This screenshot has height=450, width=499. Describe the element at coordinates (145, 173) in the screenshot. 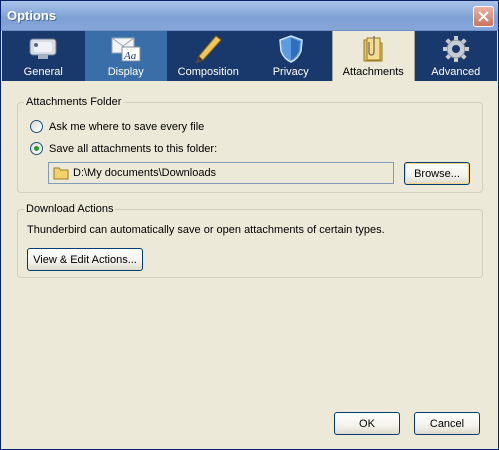

I see `folder-path-text: D:\My documents\Downloads` at that location.